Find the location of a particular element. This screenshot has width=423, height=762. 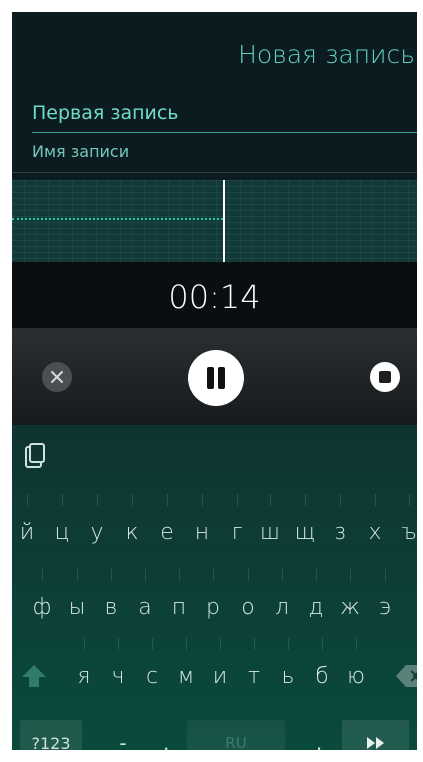

key-ъ: ъ is located at coordinates (404, 525).